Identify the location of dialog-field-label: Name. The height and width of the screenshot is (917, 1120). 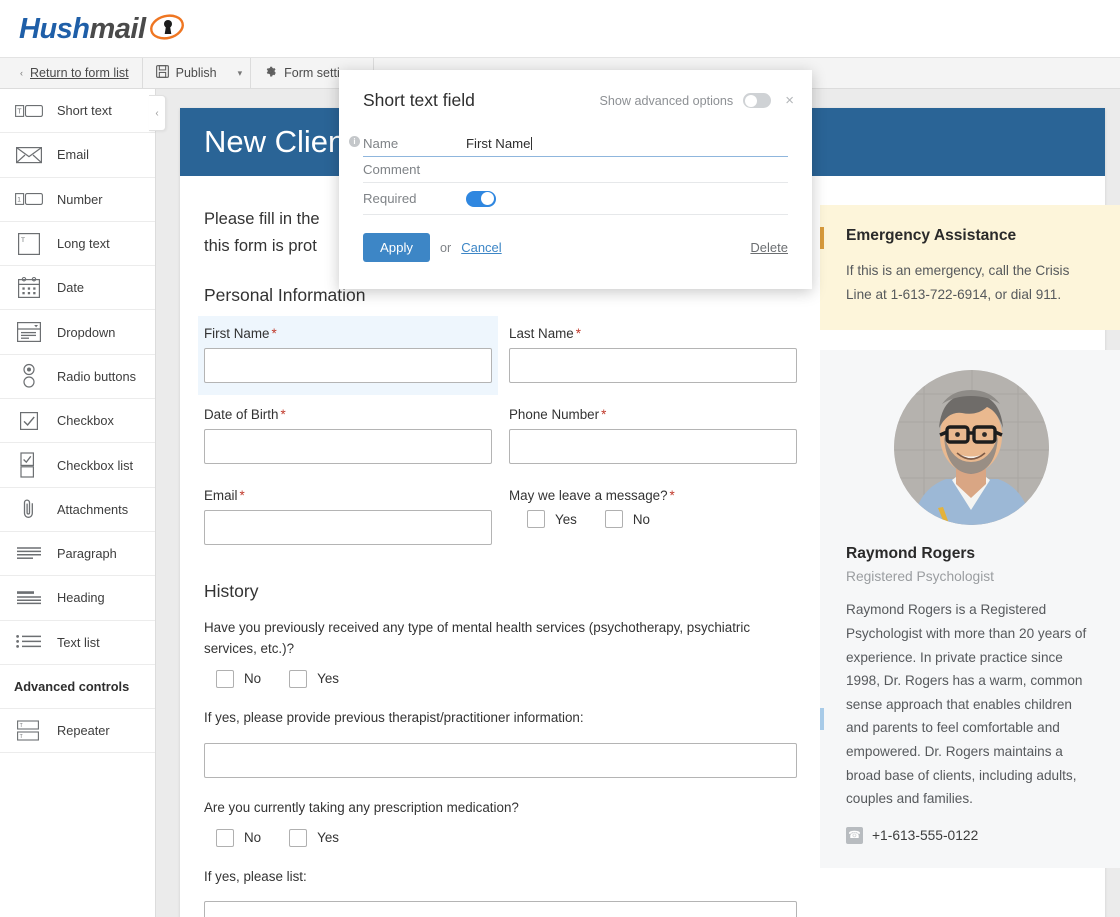
(381, 143).